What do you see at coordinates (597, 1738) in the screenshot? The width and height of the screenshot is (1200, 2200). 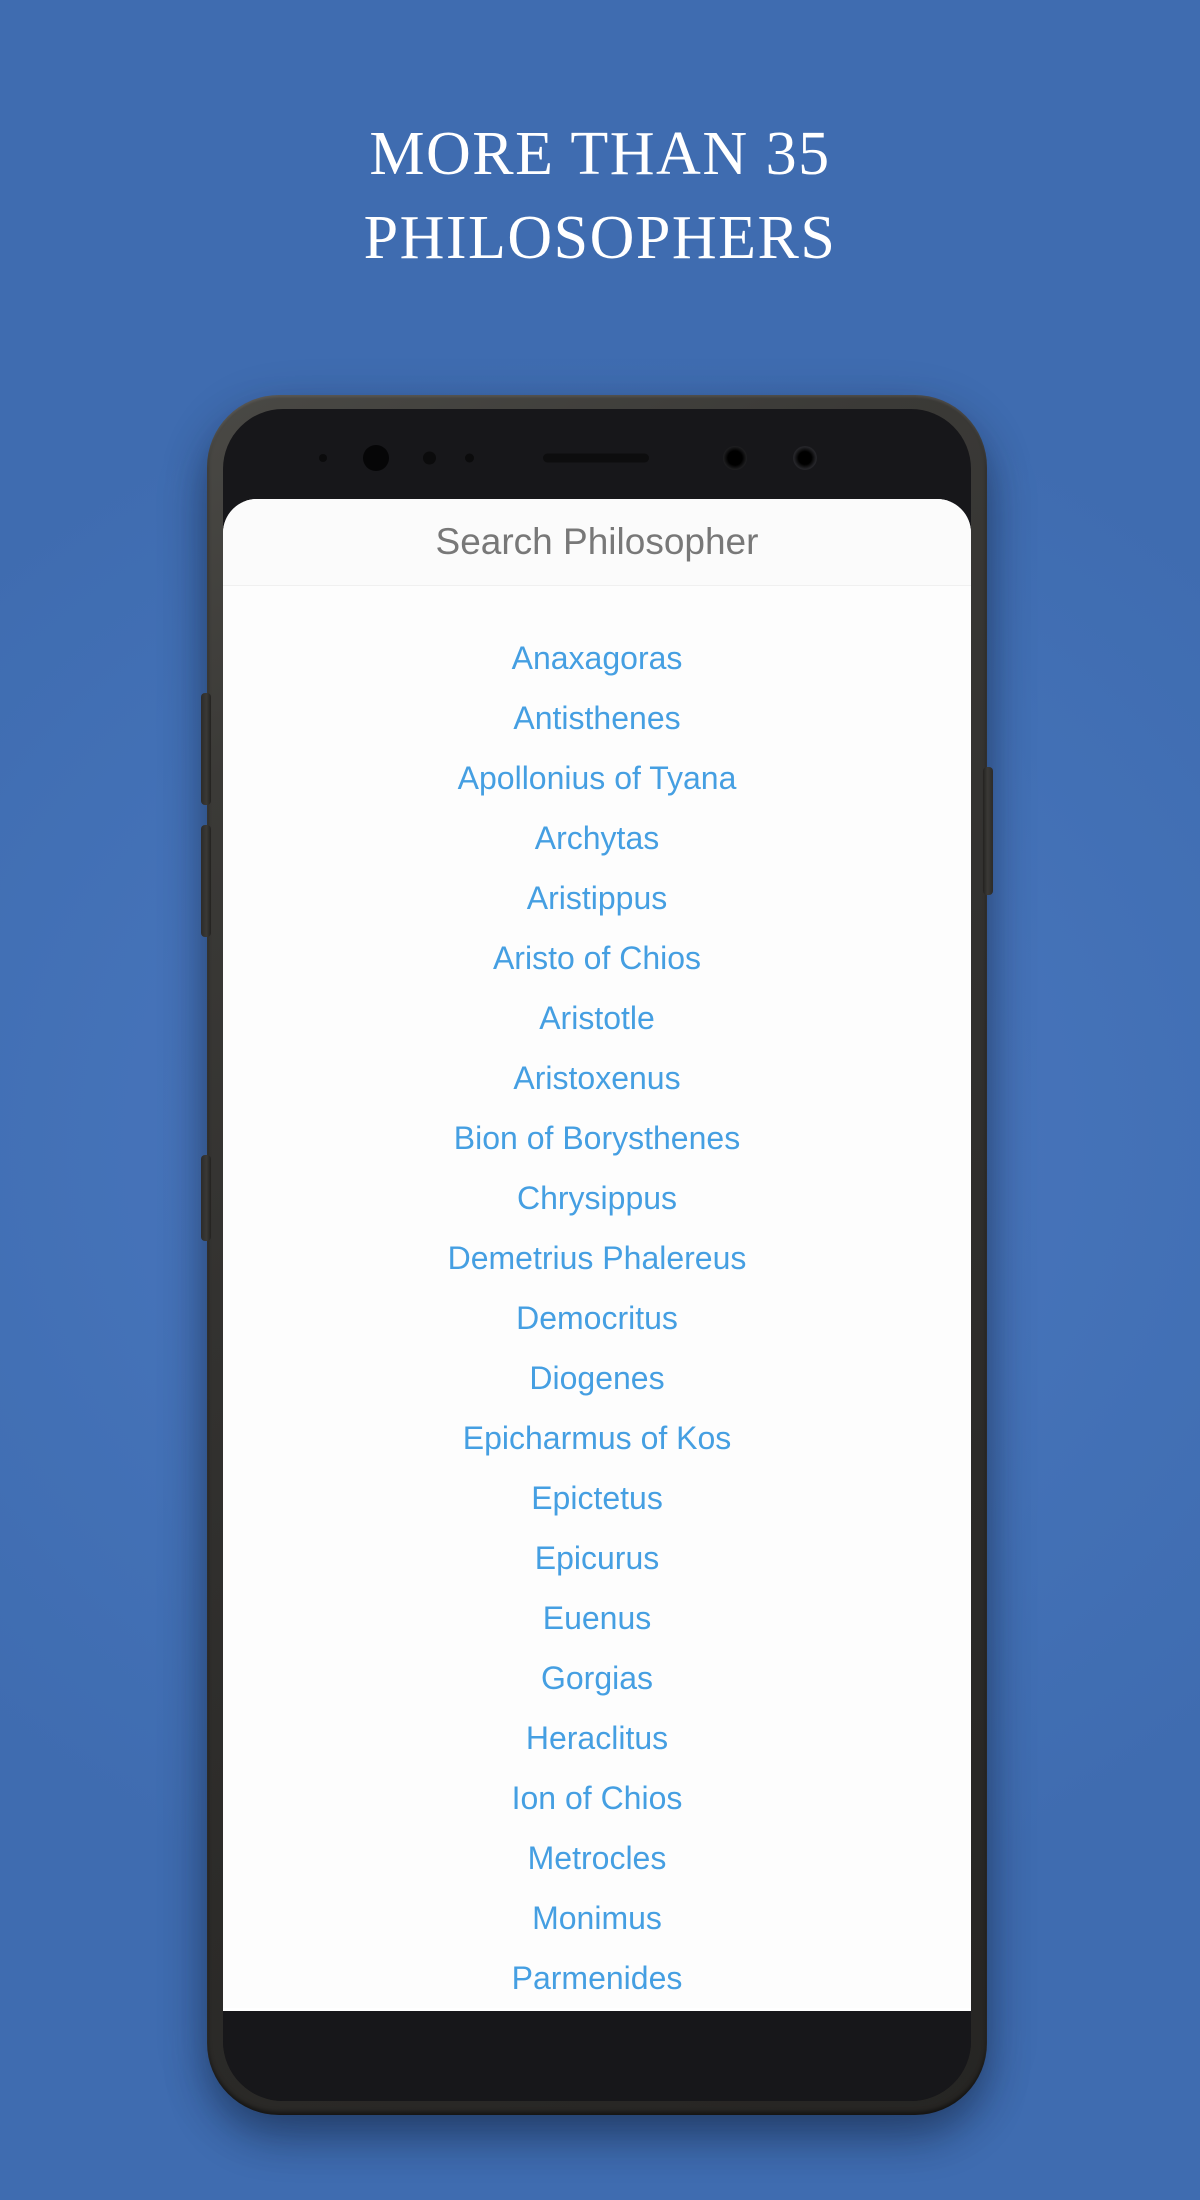 I see `list-item: Heraclitus` at bounding box center [597, 1738].